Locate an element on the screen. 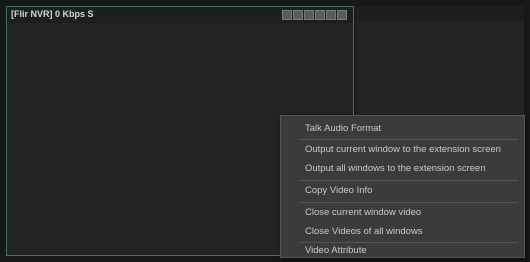  menu-item-copy-video-info: Copy Video Info is located at coordinates (410, 191).